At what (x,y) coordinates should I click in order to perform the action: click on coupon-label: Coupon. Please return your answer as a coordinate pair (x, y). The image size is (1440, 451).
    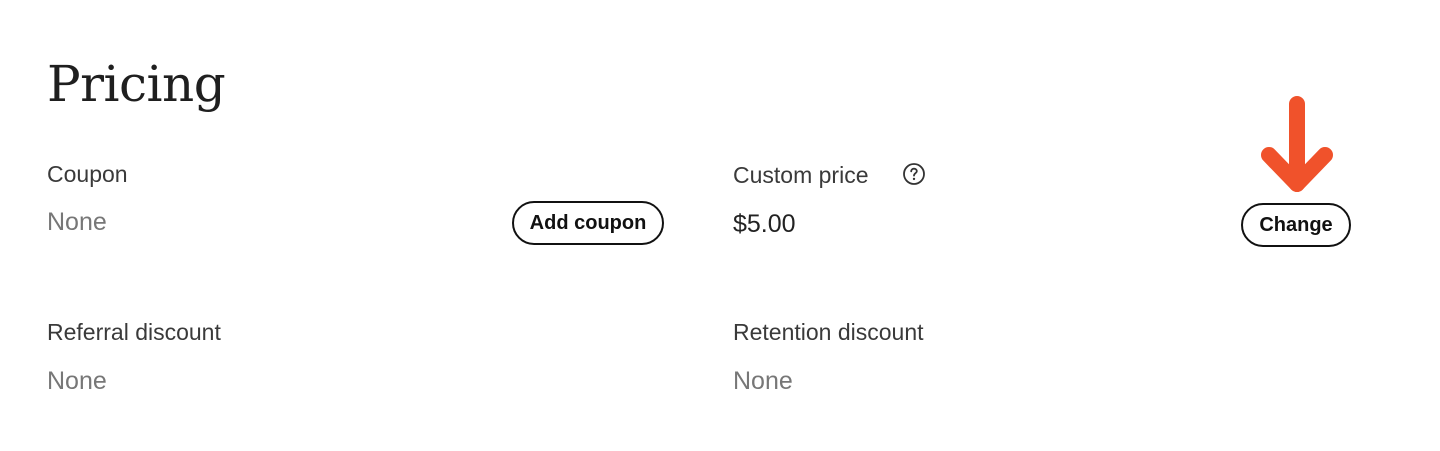
    Looking at the image, I should click on (87, 174).